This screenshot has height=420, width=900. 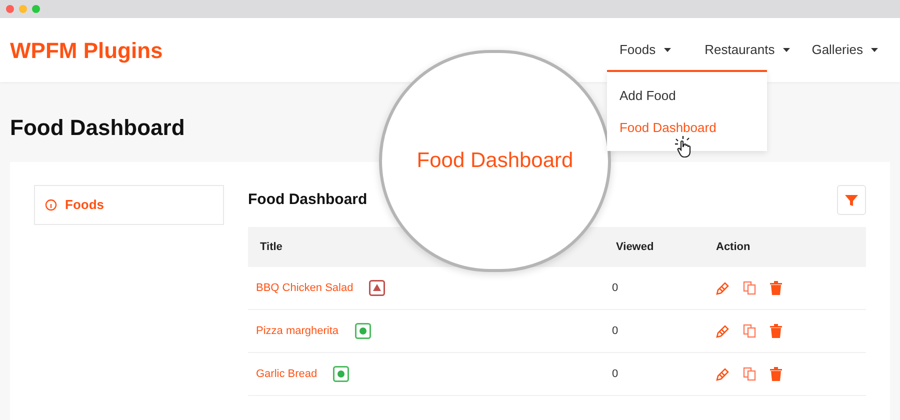 I want to click on filter-button, so click(x=851, y=200).